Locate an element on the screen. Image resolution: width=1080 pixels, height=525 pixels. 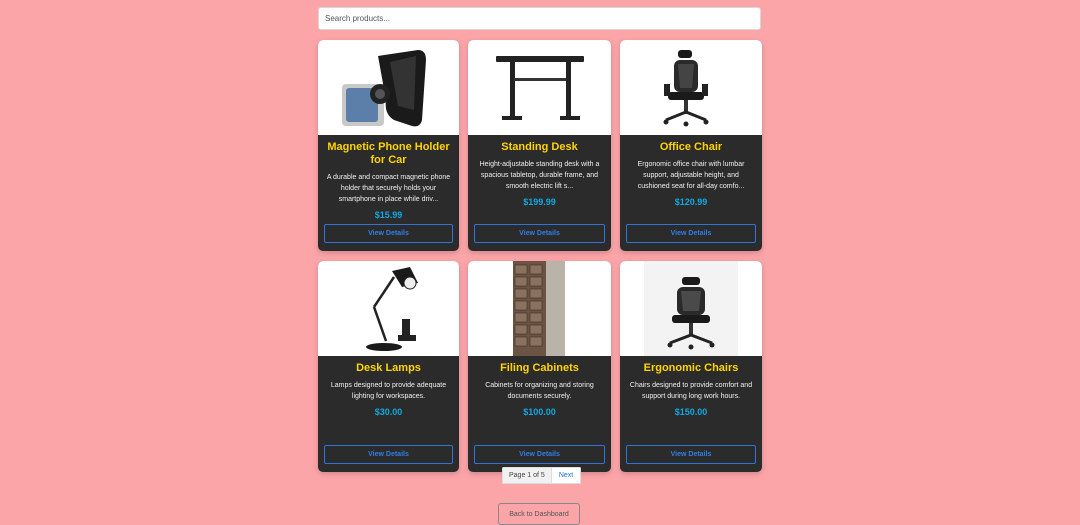
product-image-standing-desk is located at coordinates (539, 87).